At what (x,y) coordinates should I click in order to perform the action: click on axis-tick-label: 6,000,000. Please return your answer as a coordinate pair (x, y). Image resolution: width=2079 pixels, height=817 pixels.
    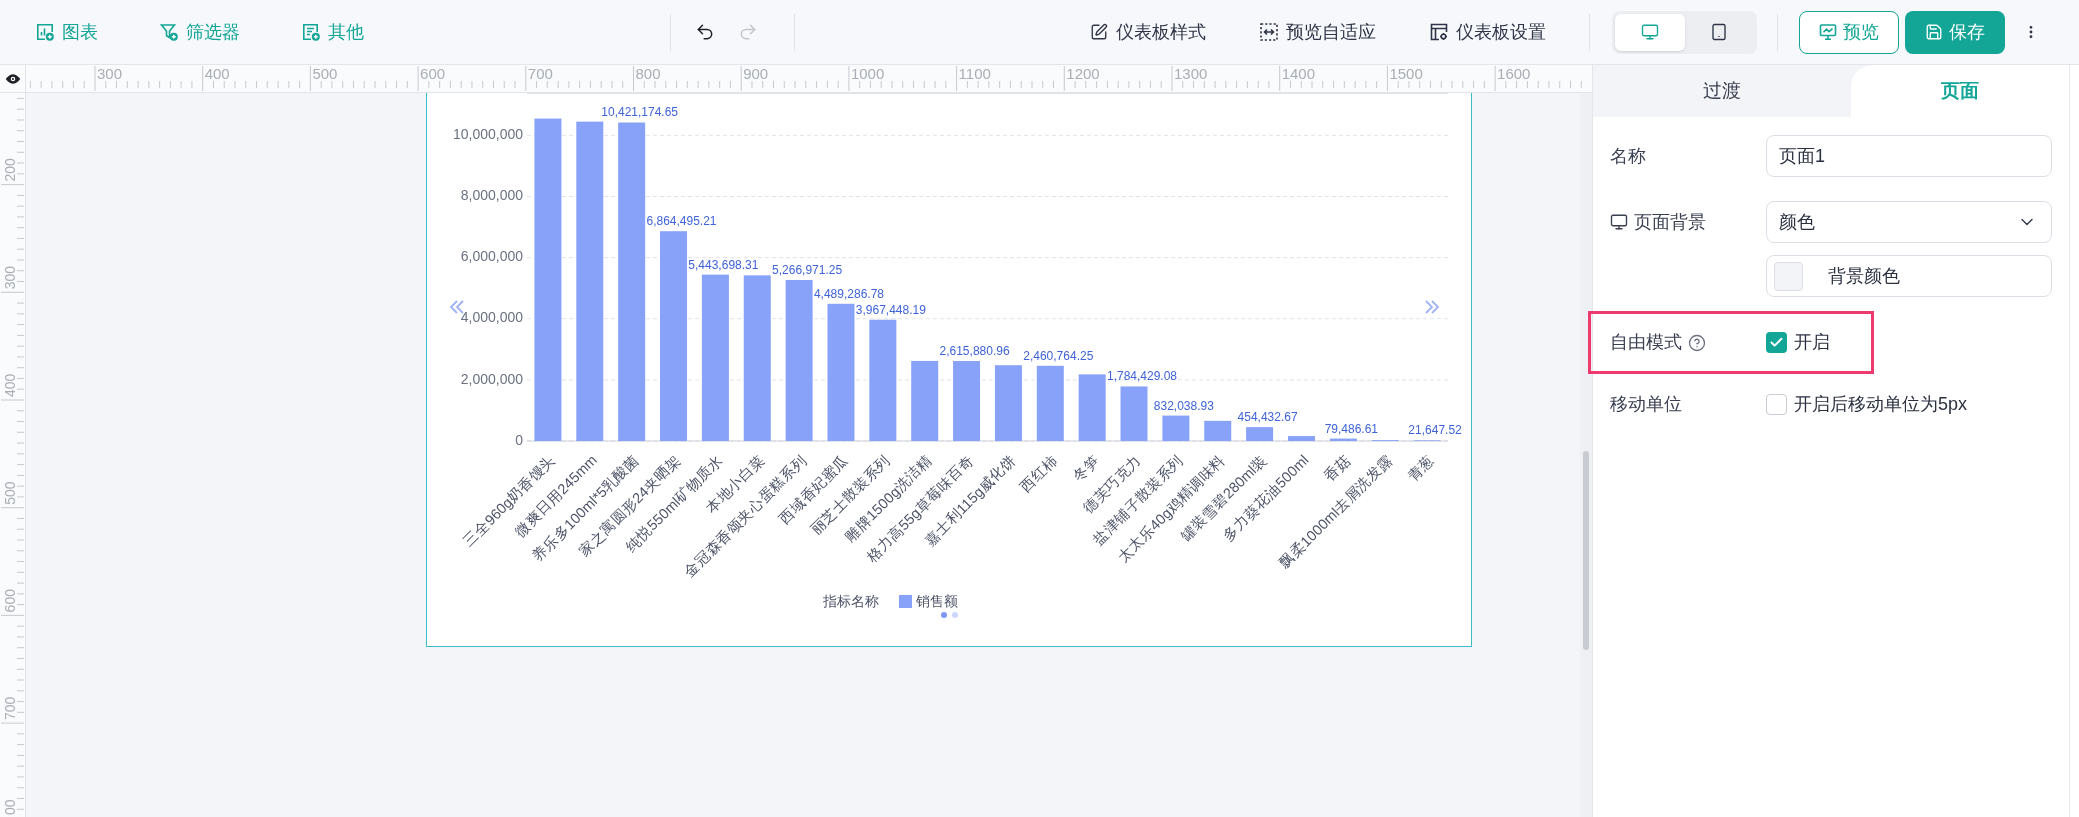
    Looking at the image, I should click on (491, 256).